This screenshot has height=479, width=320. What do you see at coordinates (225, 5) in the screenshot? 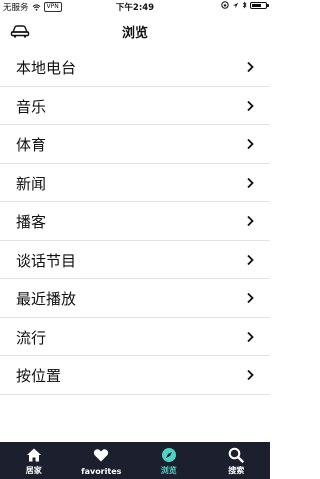
I see `orientation-lock-icon` at bounding box center [225, 5].